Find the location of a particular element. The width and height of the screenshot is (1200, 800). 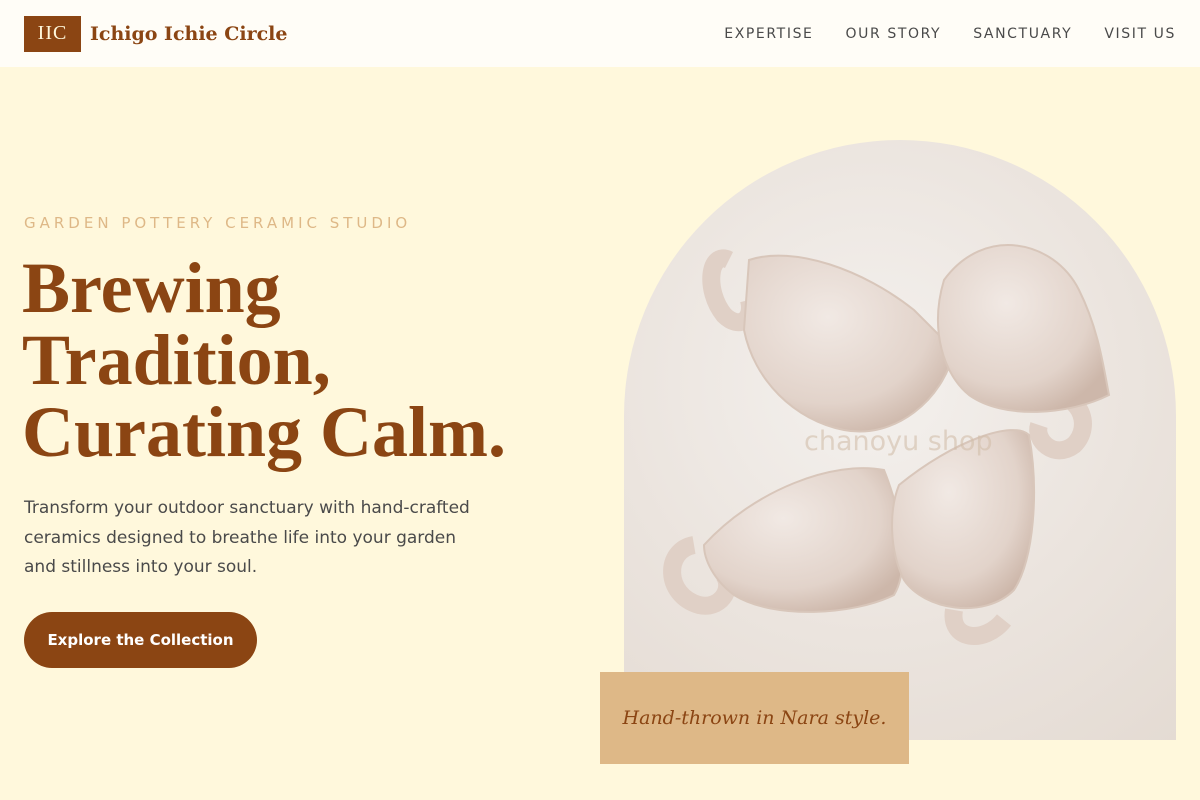

hero-headline: Brewing Tradition, Curating Calm. is located at coordinates (302, 360).